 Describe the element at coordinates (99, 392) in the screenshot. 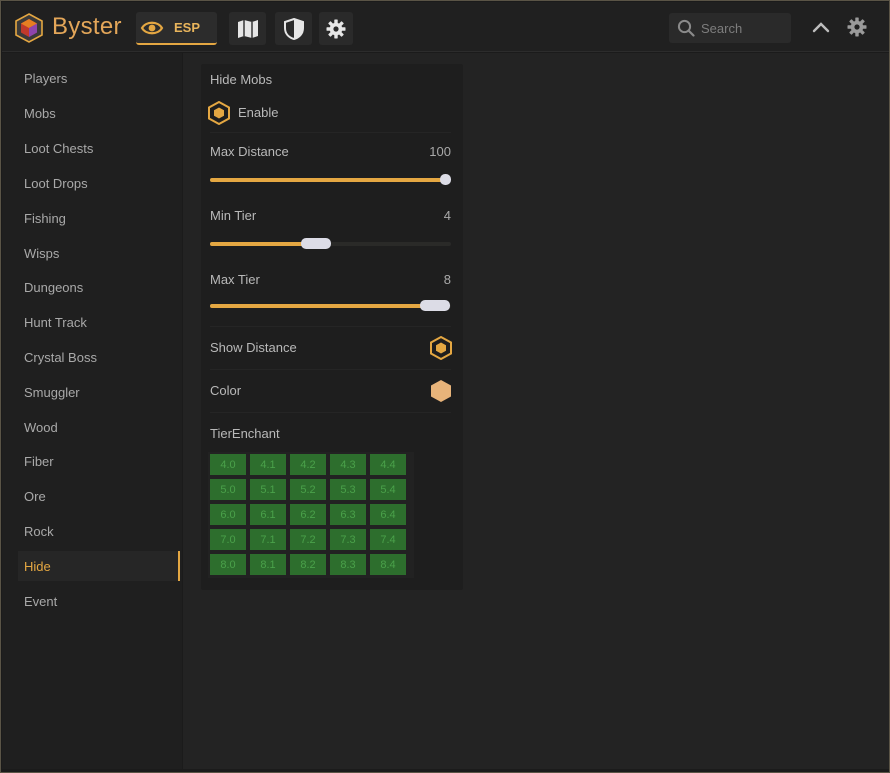

I see `sidebar-item-smuggler: Smuggler` at that location.